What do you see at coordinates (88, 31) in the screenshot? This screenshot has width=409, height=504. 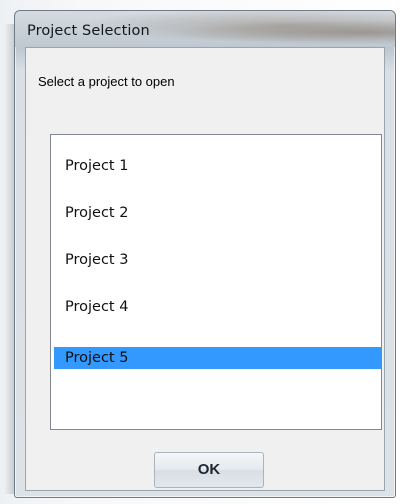 I see `window-title: Project Selection` at bounding box center [88, 31].